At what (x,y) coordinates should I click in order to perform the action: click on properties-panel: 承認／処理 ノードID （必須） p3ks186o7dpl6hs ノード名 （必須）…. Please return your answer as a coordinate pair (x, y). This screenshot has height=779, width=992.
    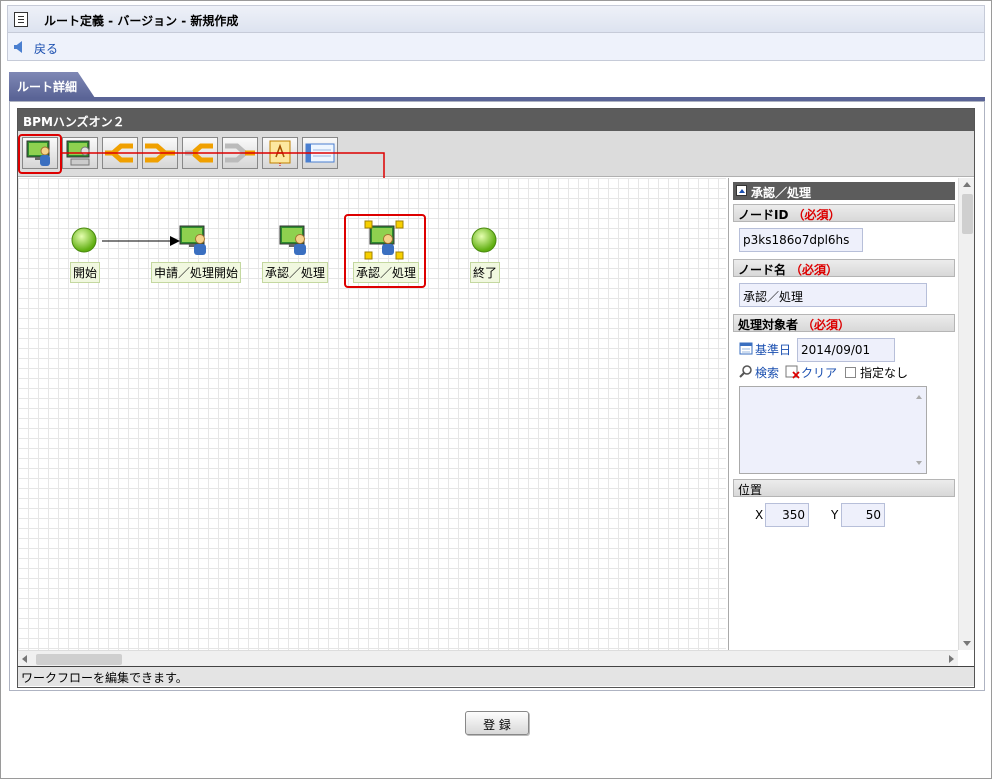
    Looking at the image, I should click on (843, 414).